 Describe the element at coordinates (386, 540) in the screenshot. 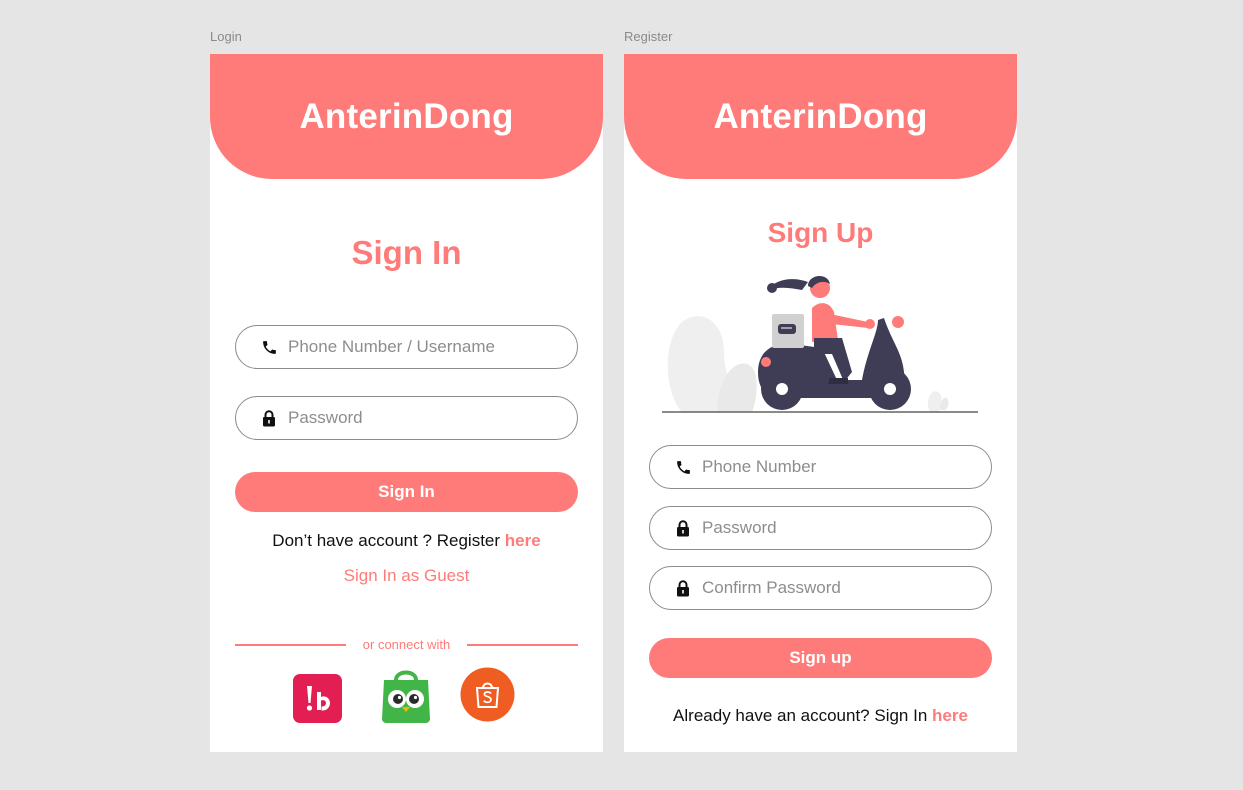

I see `register-prompt-text: Don’t have account ? Register` at that location.